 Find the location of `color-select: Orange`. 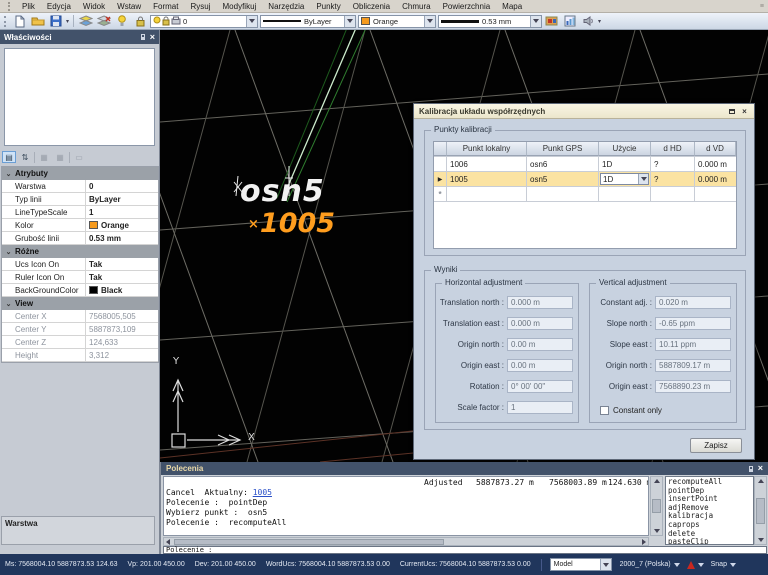

color-select: Orange is located at coordinates (397, 21).